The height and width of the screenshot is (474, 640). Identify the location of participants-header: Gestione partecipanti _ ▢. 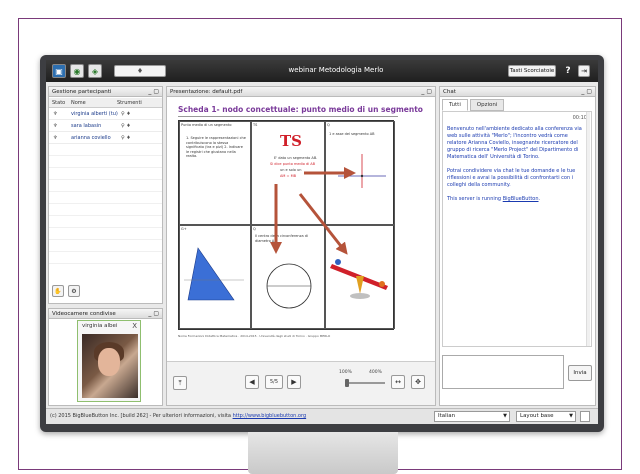
(105, 92).